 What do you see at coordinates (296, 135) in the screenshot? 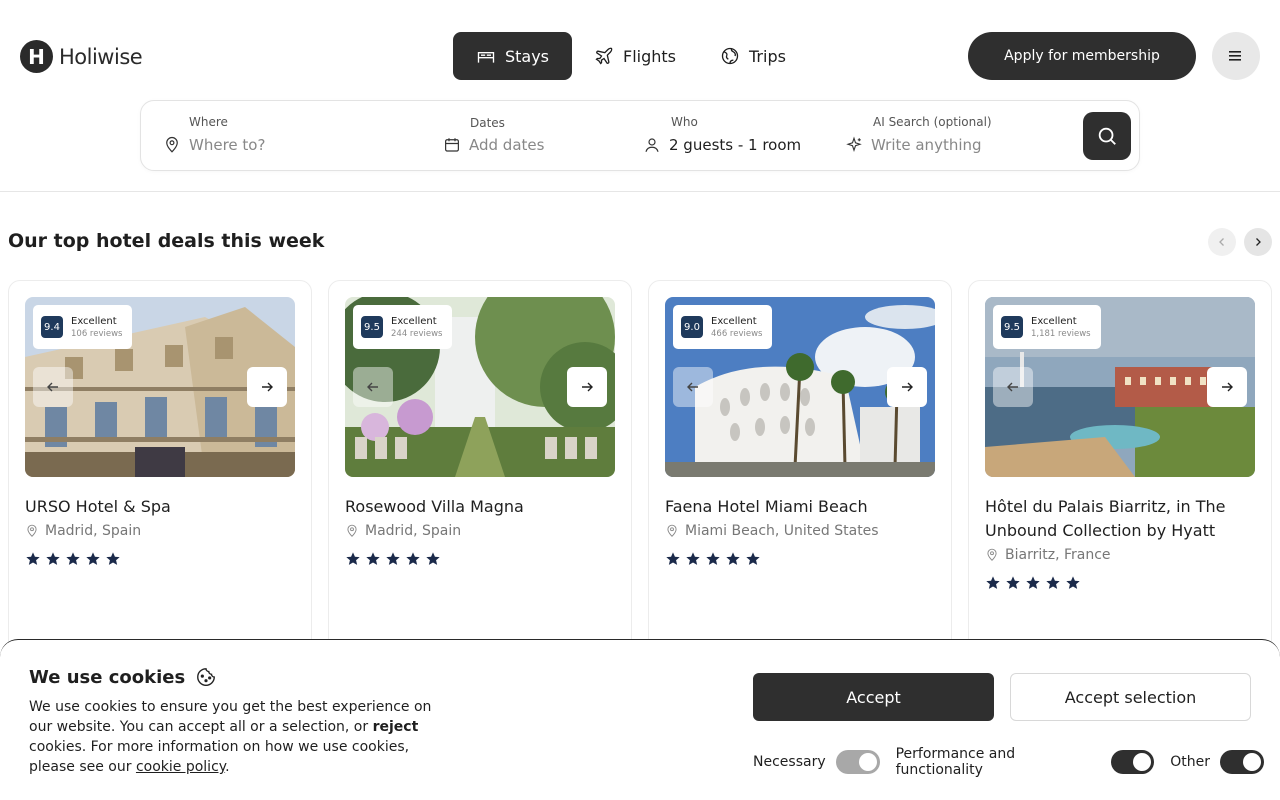
I see `where-field: Where Where to?` at bounding box center [296, 135].